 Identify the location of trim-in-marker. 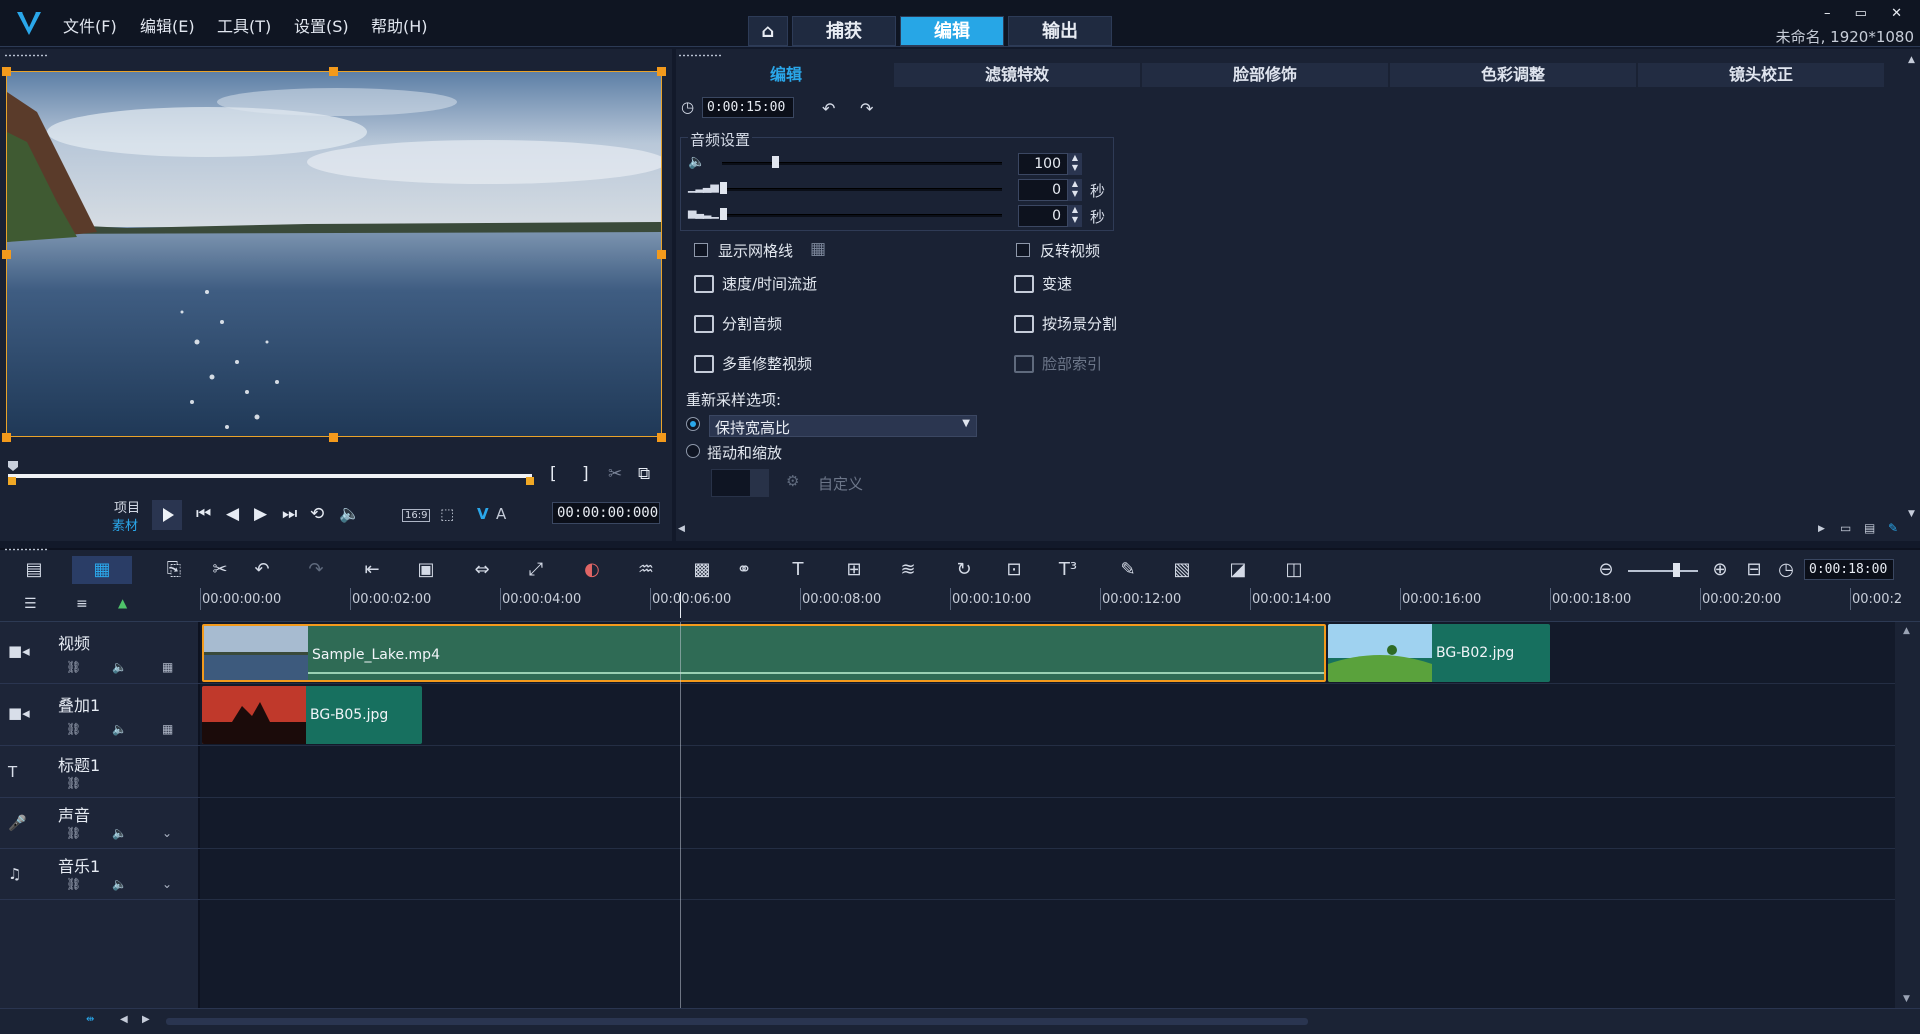
(12, 481).